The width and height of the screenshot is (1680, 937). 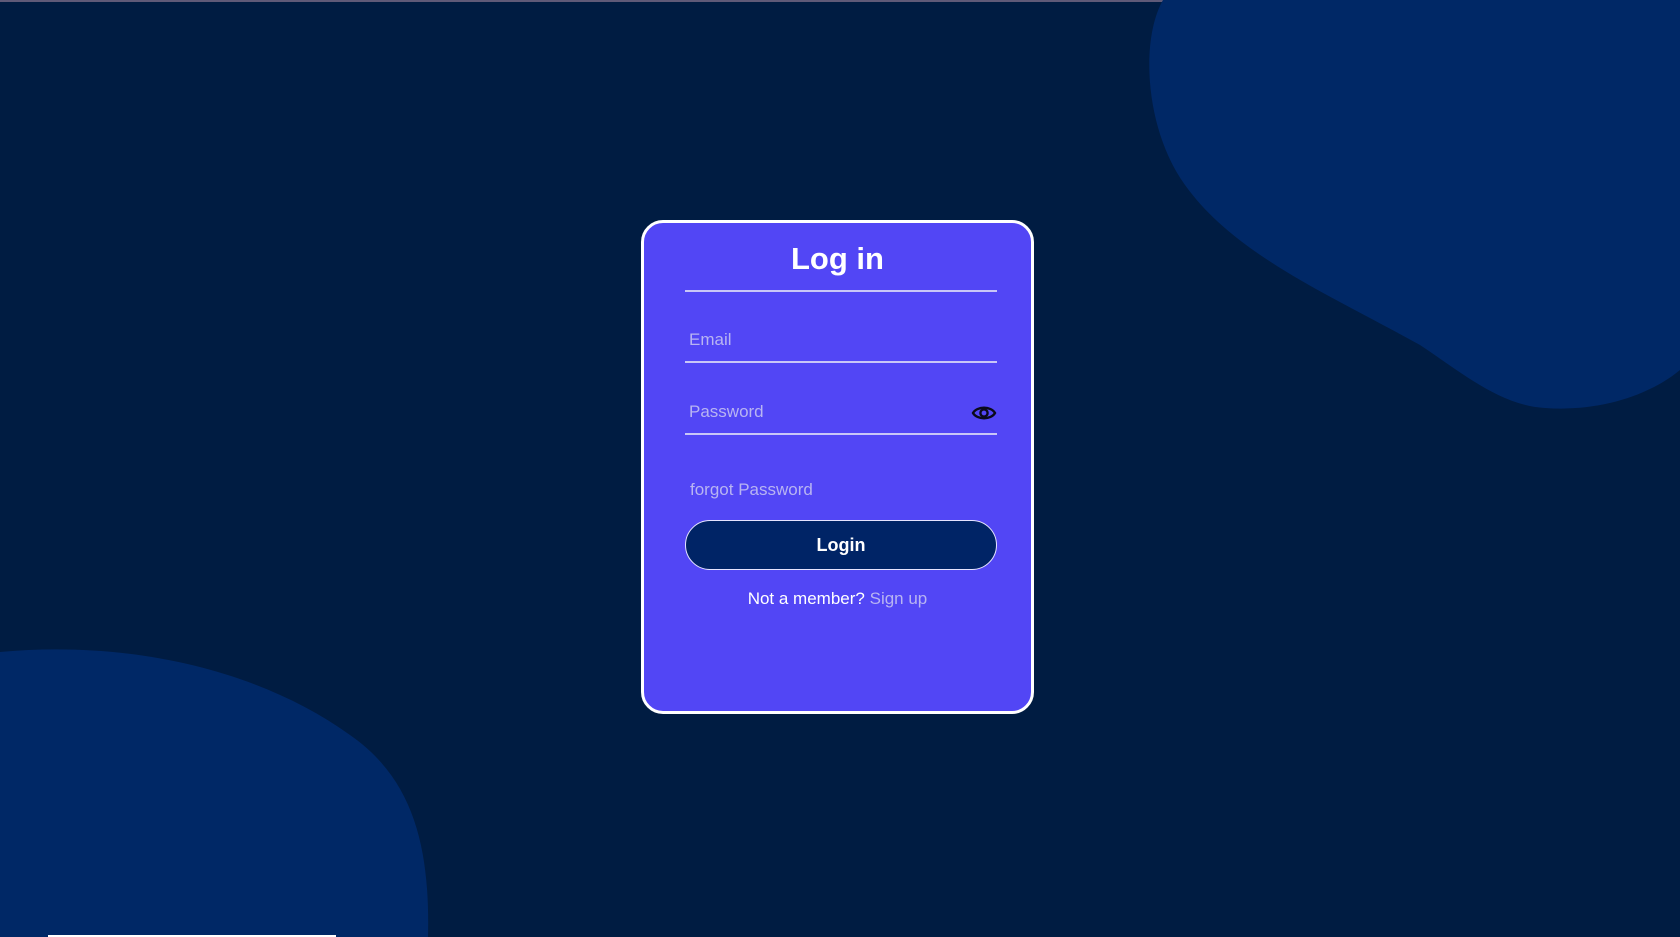 What do you see at coordinates (841, 545) in the screenshot?
I see `login-button: Login` at bounding box center [841, 545].